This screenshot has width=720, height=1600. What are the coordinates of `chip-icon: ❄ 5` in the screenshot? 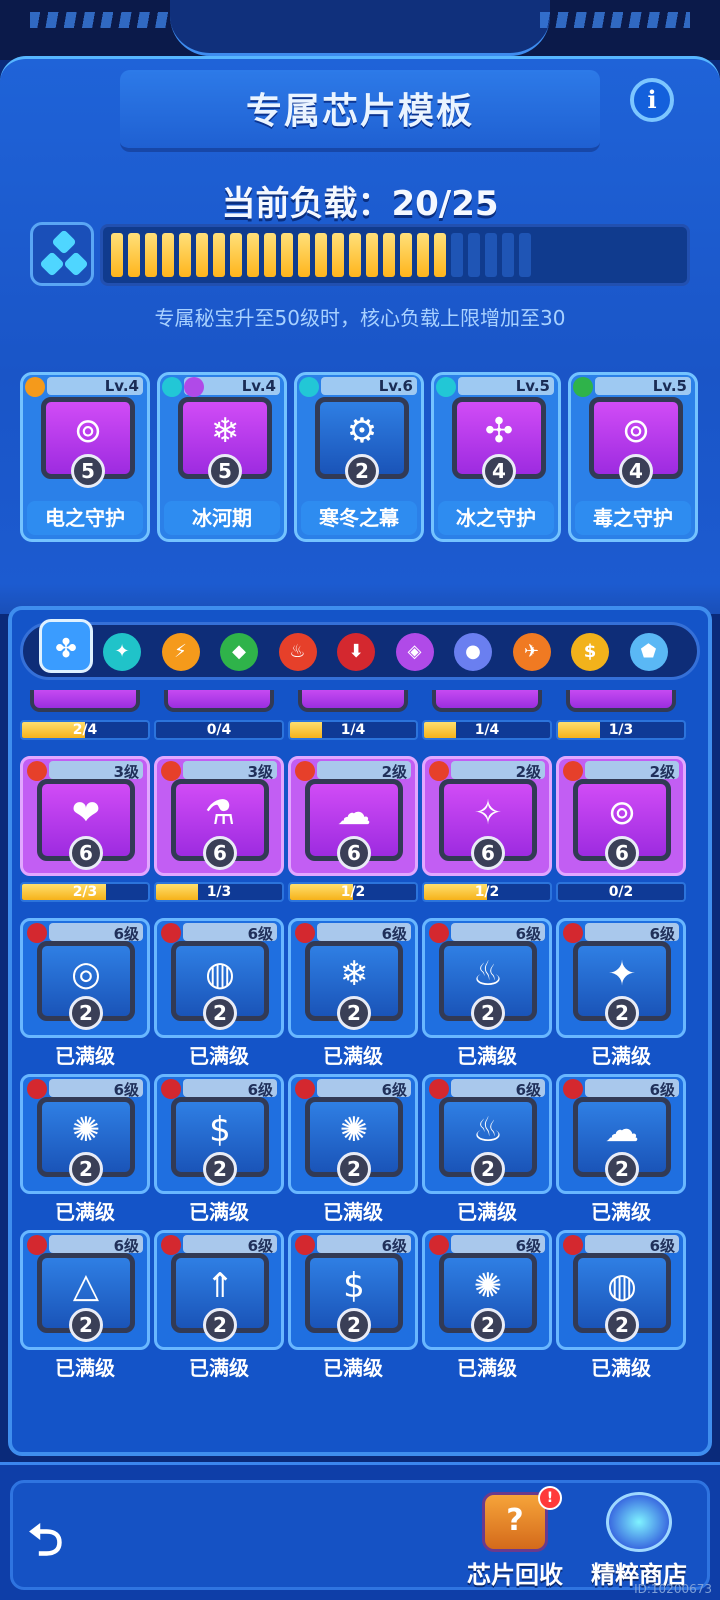 It's located at (225, 442).